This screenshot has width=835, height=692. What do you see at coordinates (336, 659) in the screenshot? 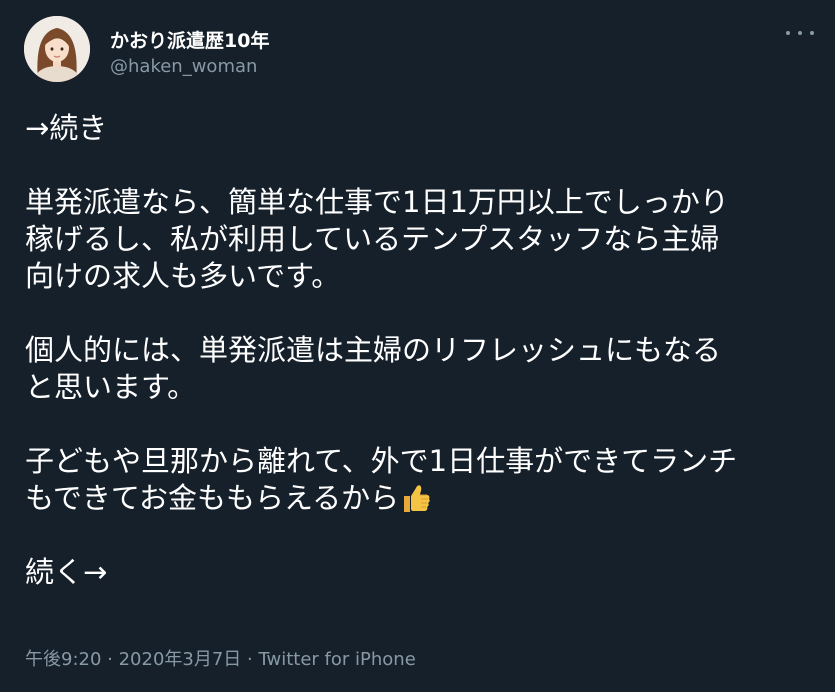
I see `source-link: Twitter for iPhone` at bounding box center [336, 659].